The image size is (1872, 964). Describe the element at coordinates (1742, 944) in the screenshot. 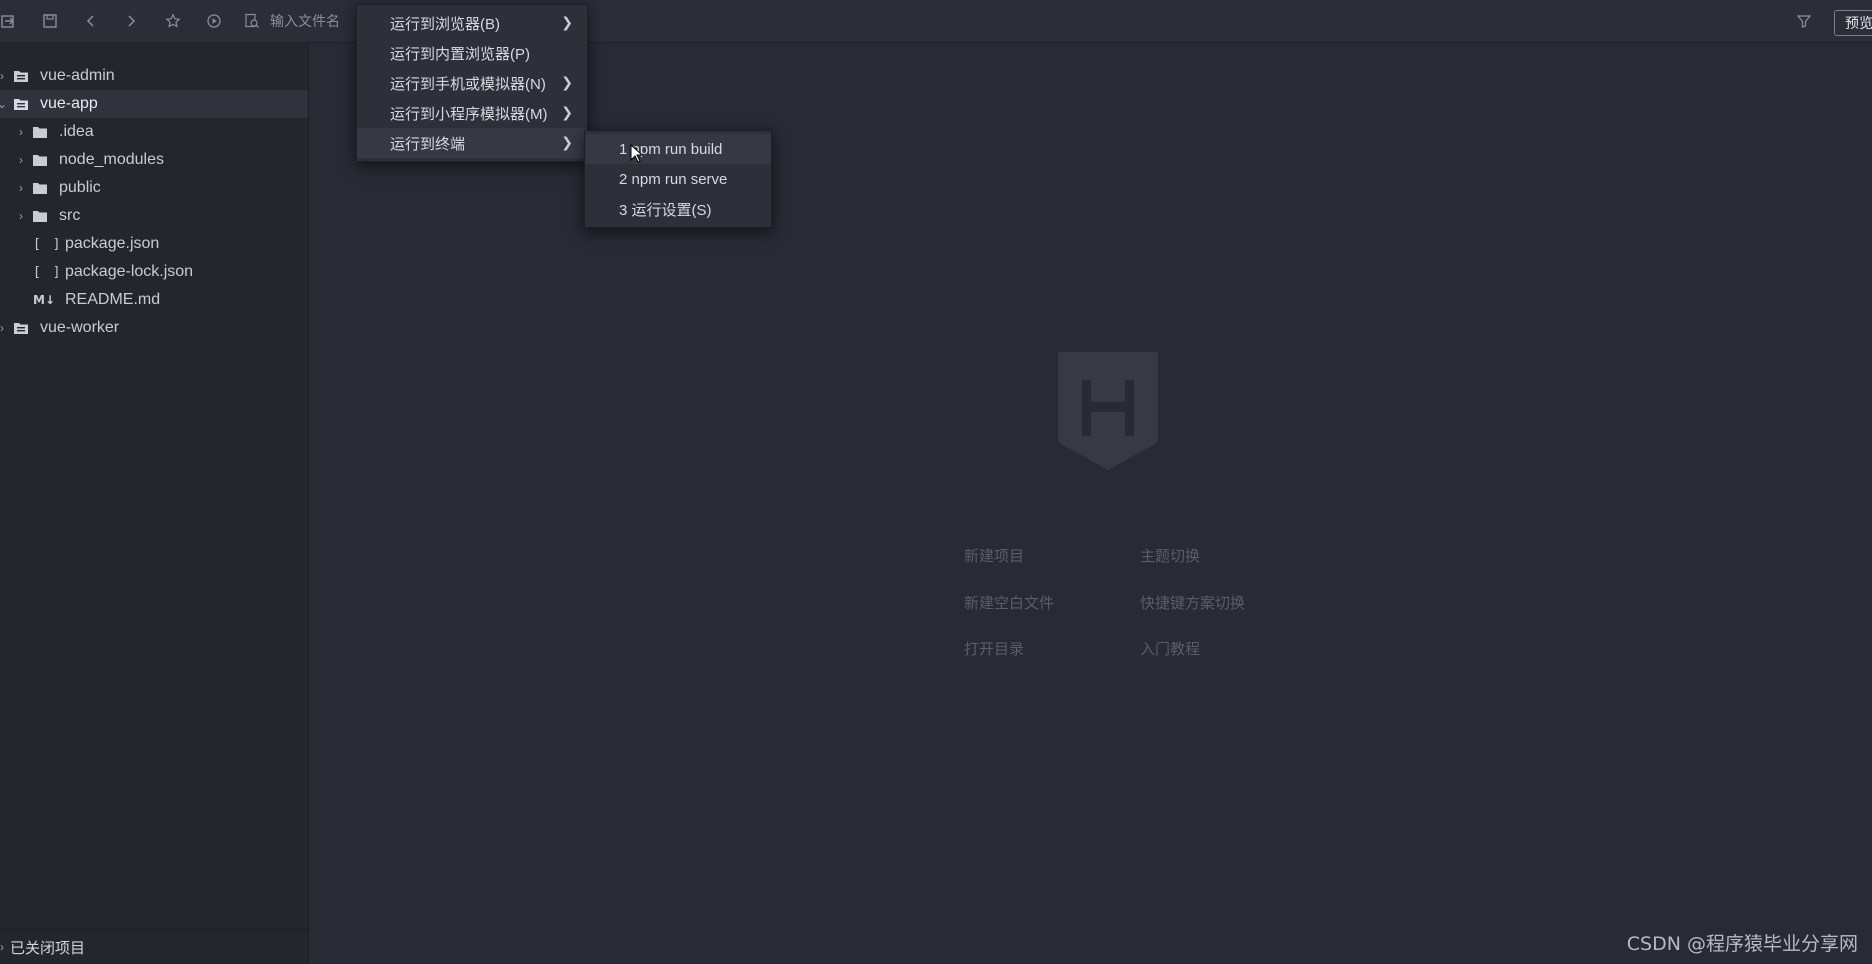

I see `watermark: CSDN @程序猿毕业分享网` at that location.